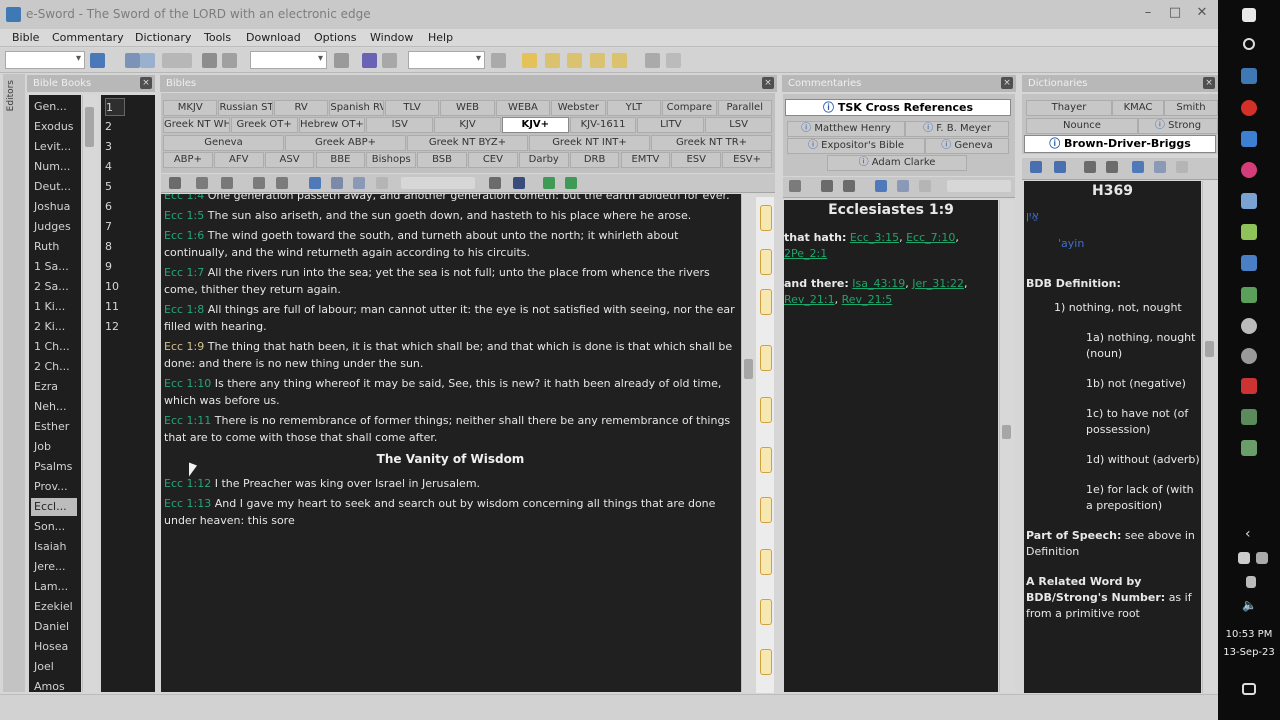 Image resolution: width=1280 pixels, height=720 pixels. I want to click on volume-icon: 🔈, so click(1249, 605).